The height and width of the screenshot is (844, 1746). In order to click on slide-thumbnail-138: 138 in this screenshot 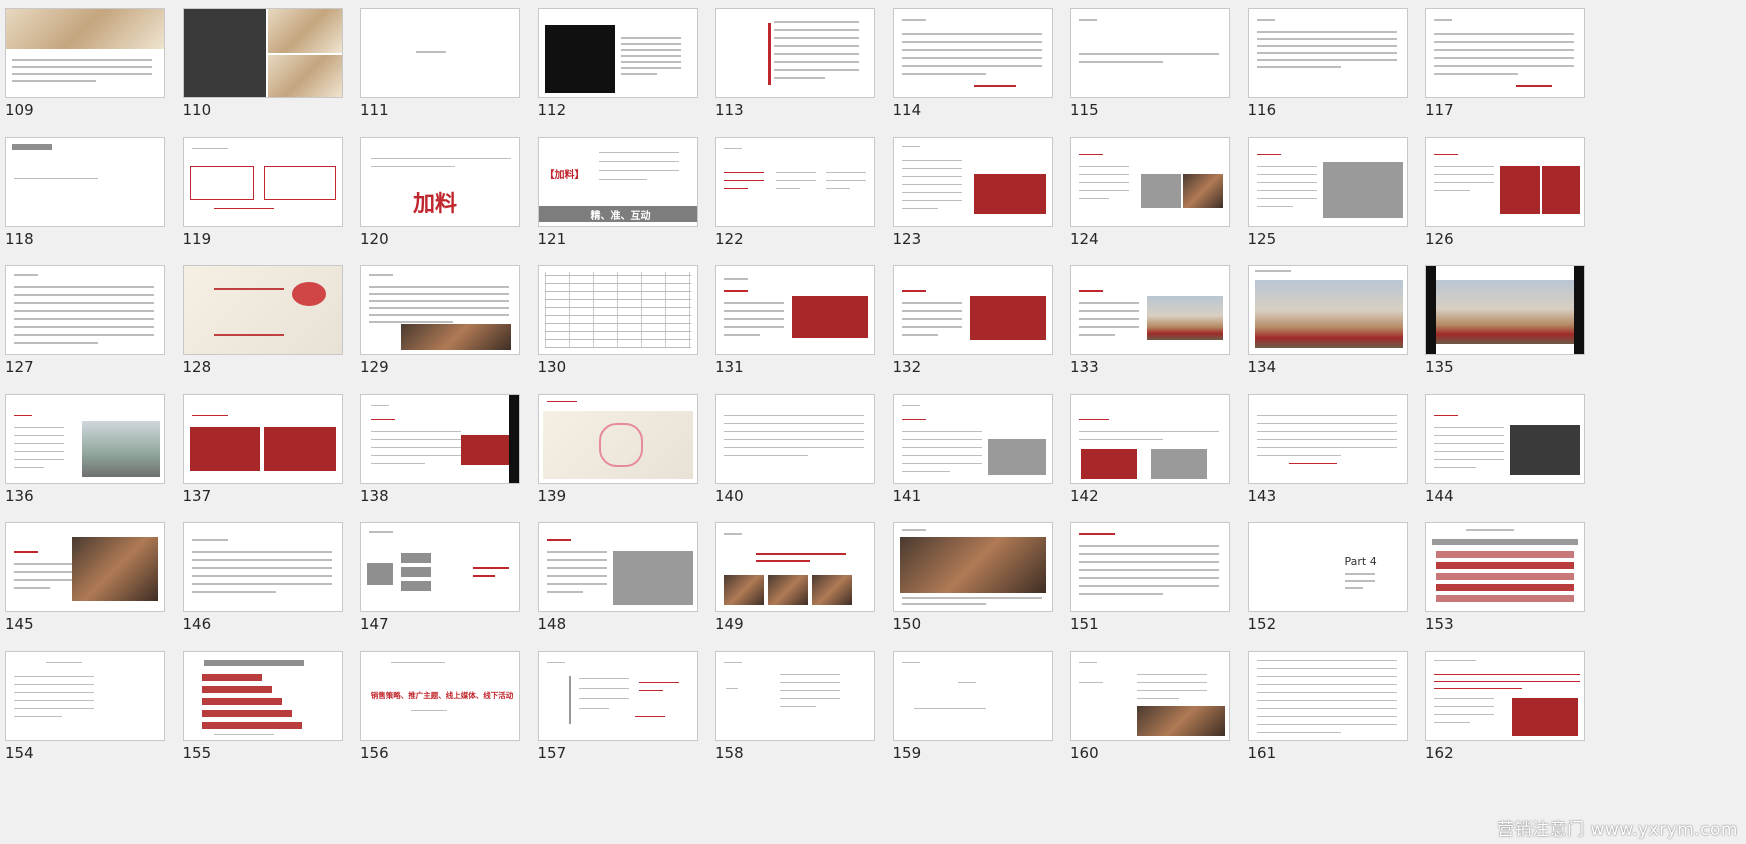, I will do `click(437, 450)`.